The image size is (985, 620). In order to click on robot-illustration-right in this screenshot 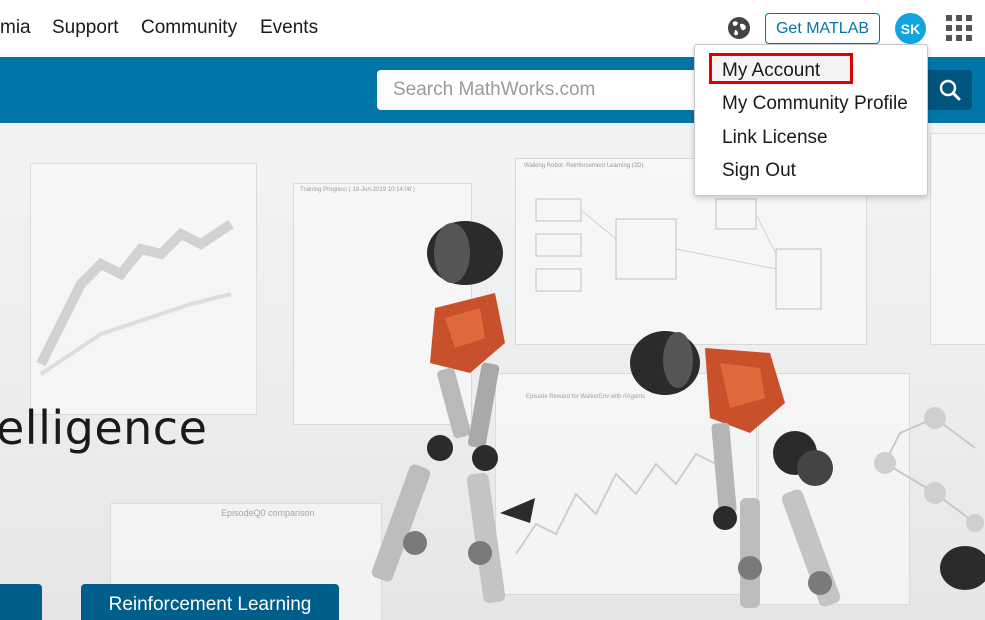, I will do `click(735, 469)`.